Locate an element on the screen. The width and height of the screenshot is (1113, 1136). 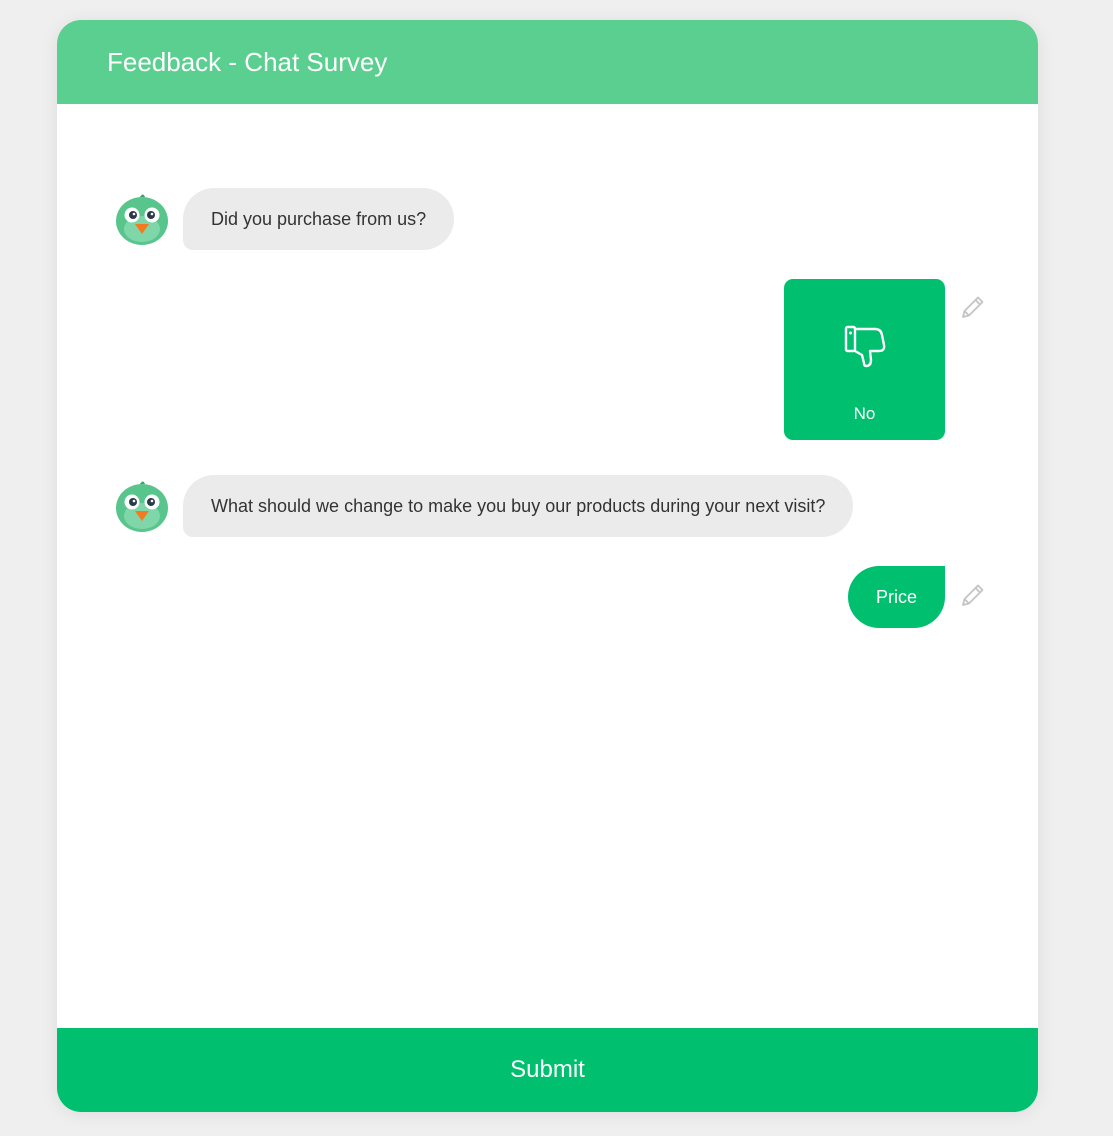
answer-card-label: No is located at coordinates (864, 413).